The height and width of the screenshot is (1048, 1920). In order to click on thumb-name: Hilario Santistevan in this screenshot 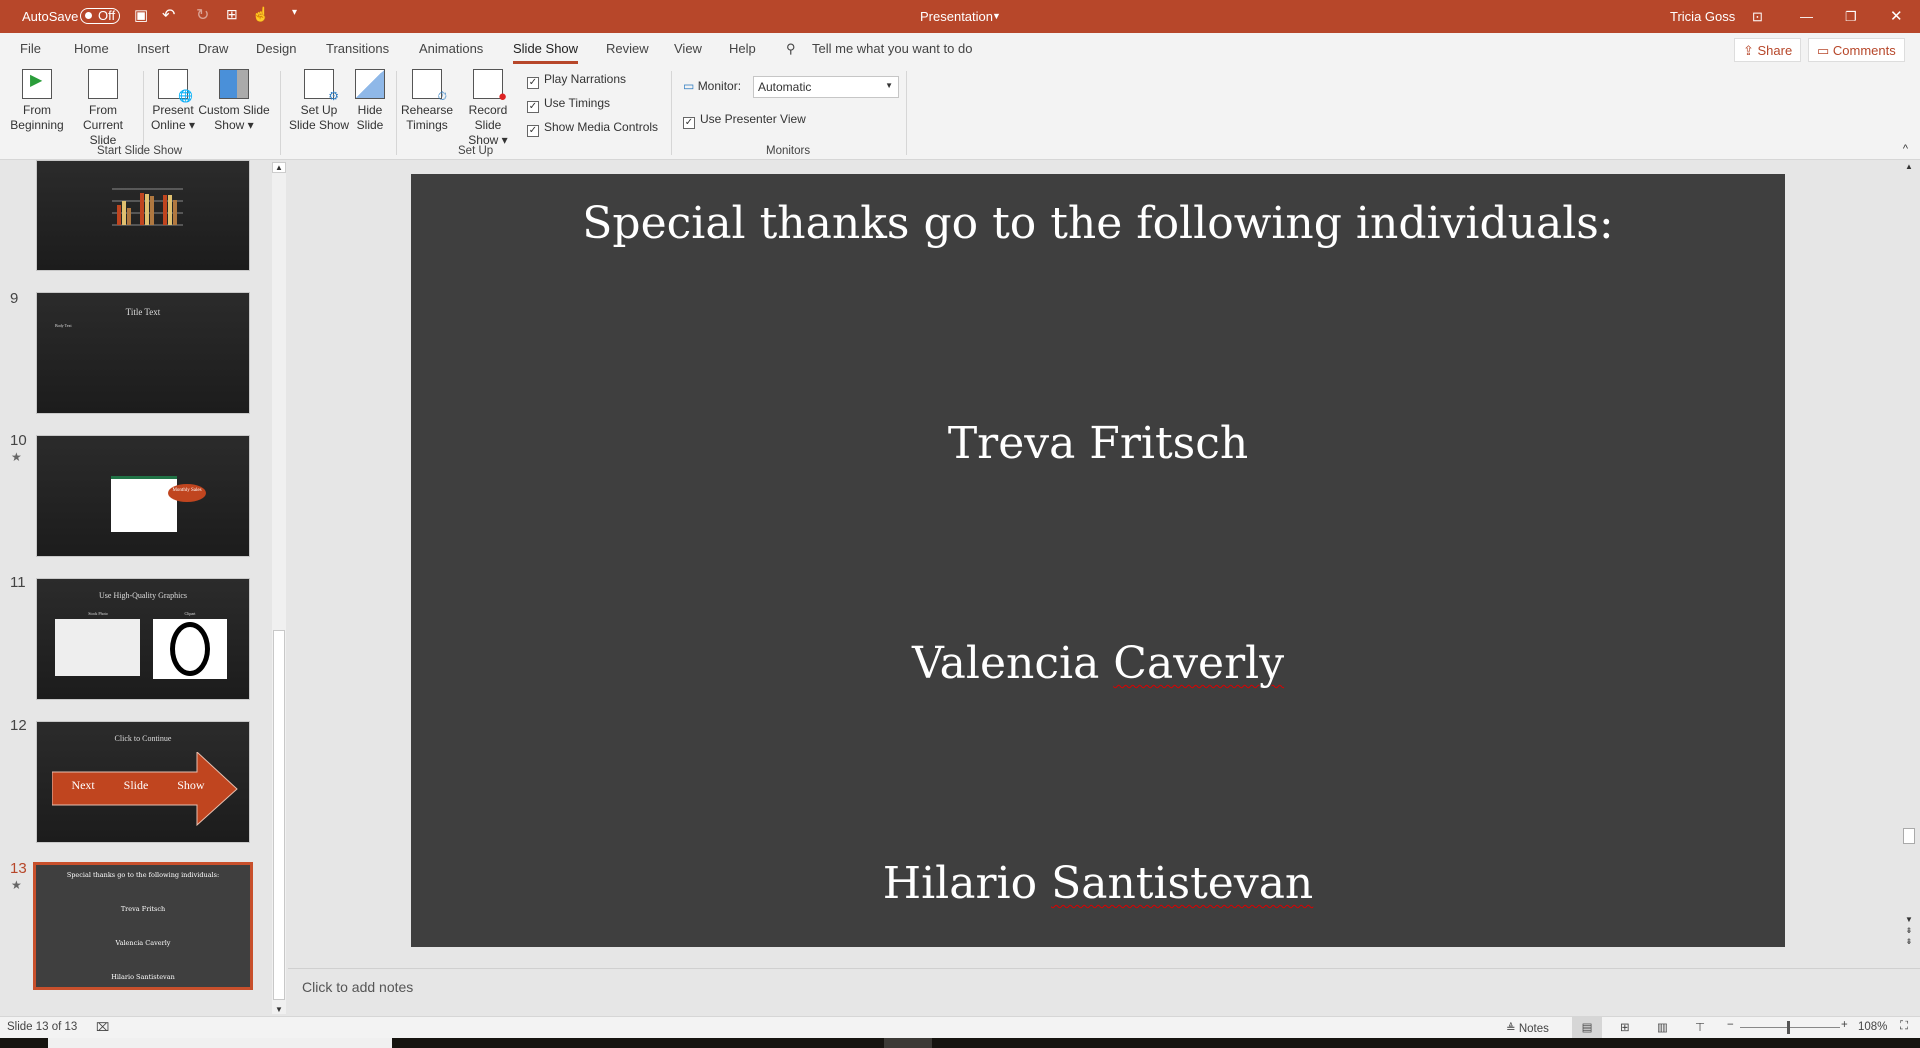, I will do `click(143, 977)`.